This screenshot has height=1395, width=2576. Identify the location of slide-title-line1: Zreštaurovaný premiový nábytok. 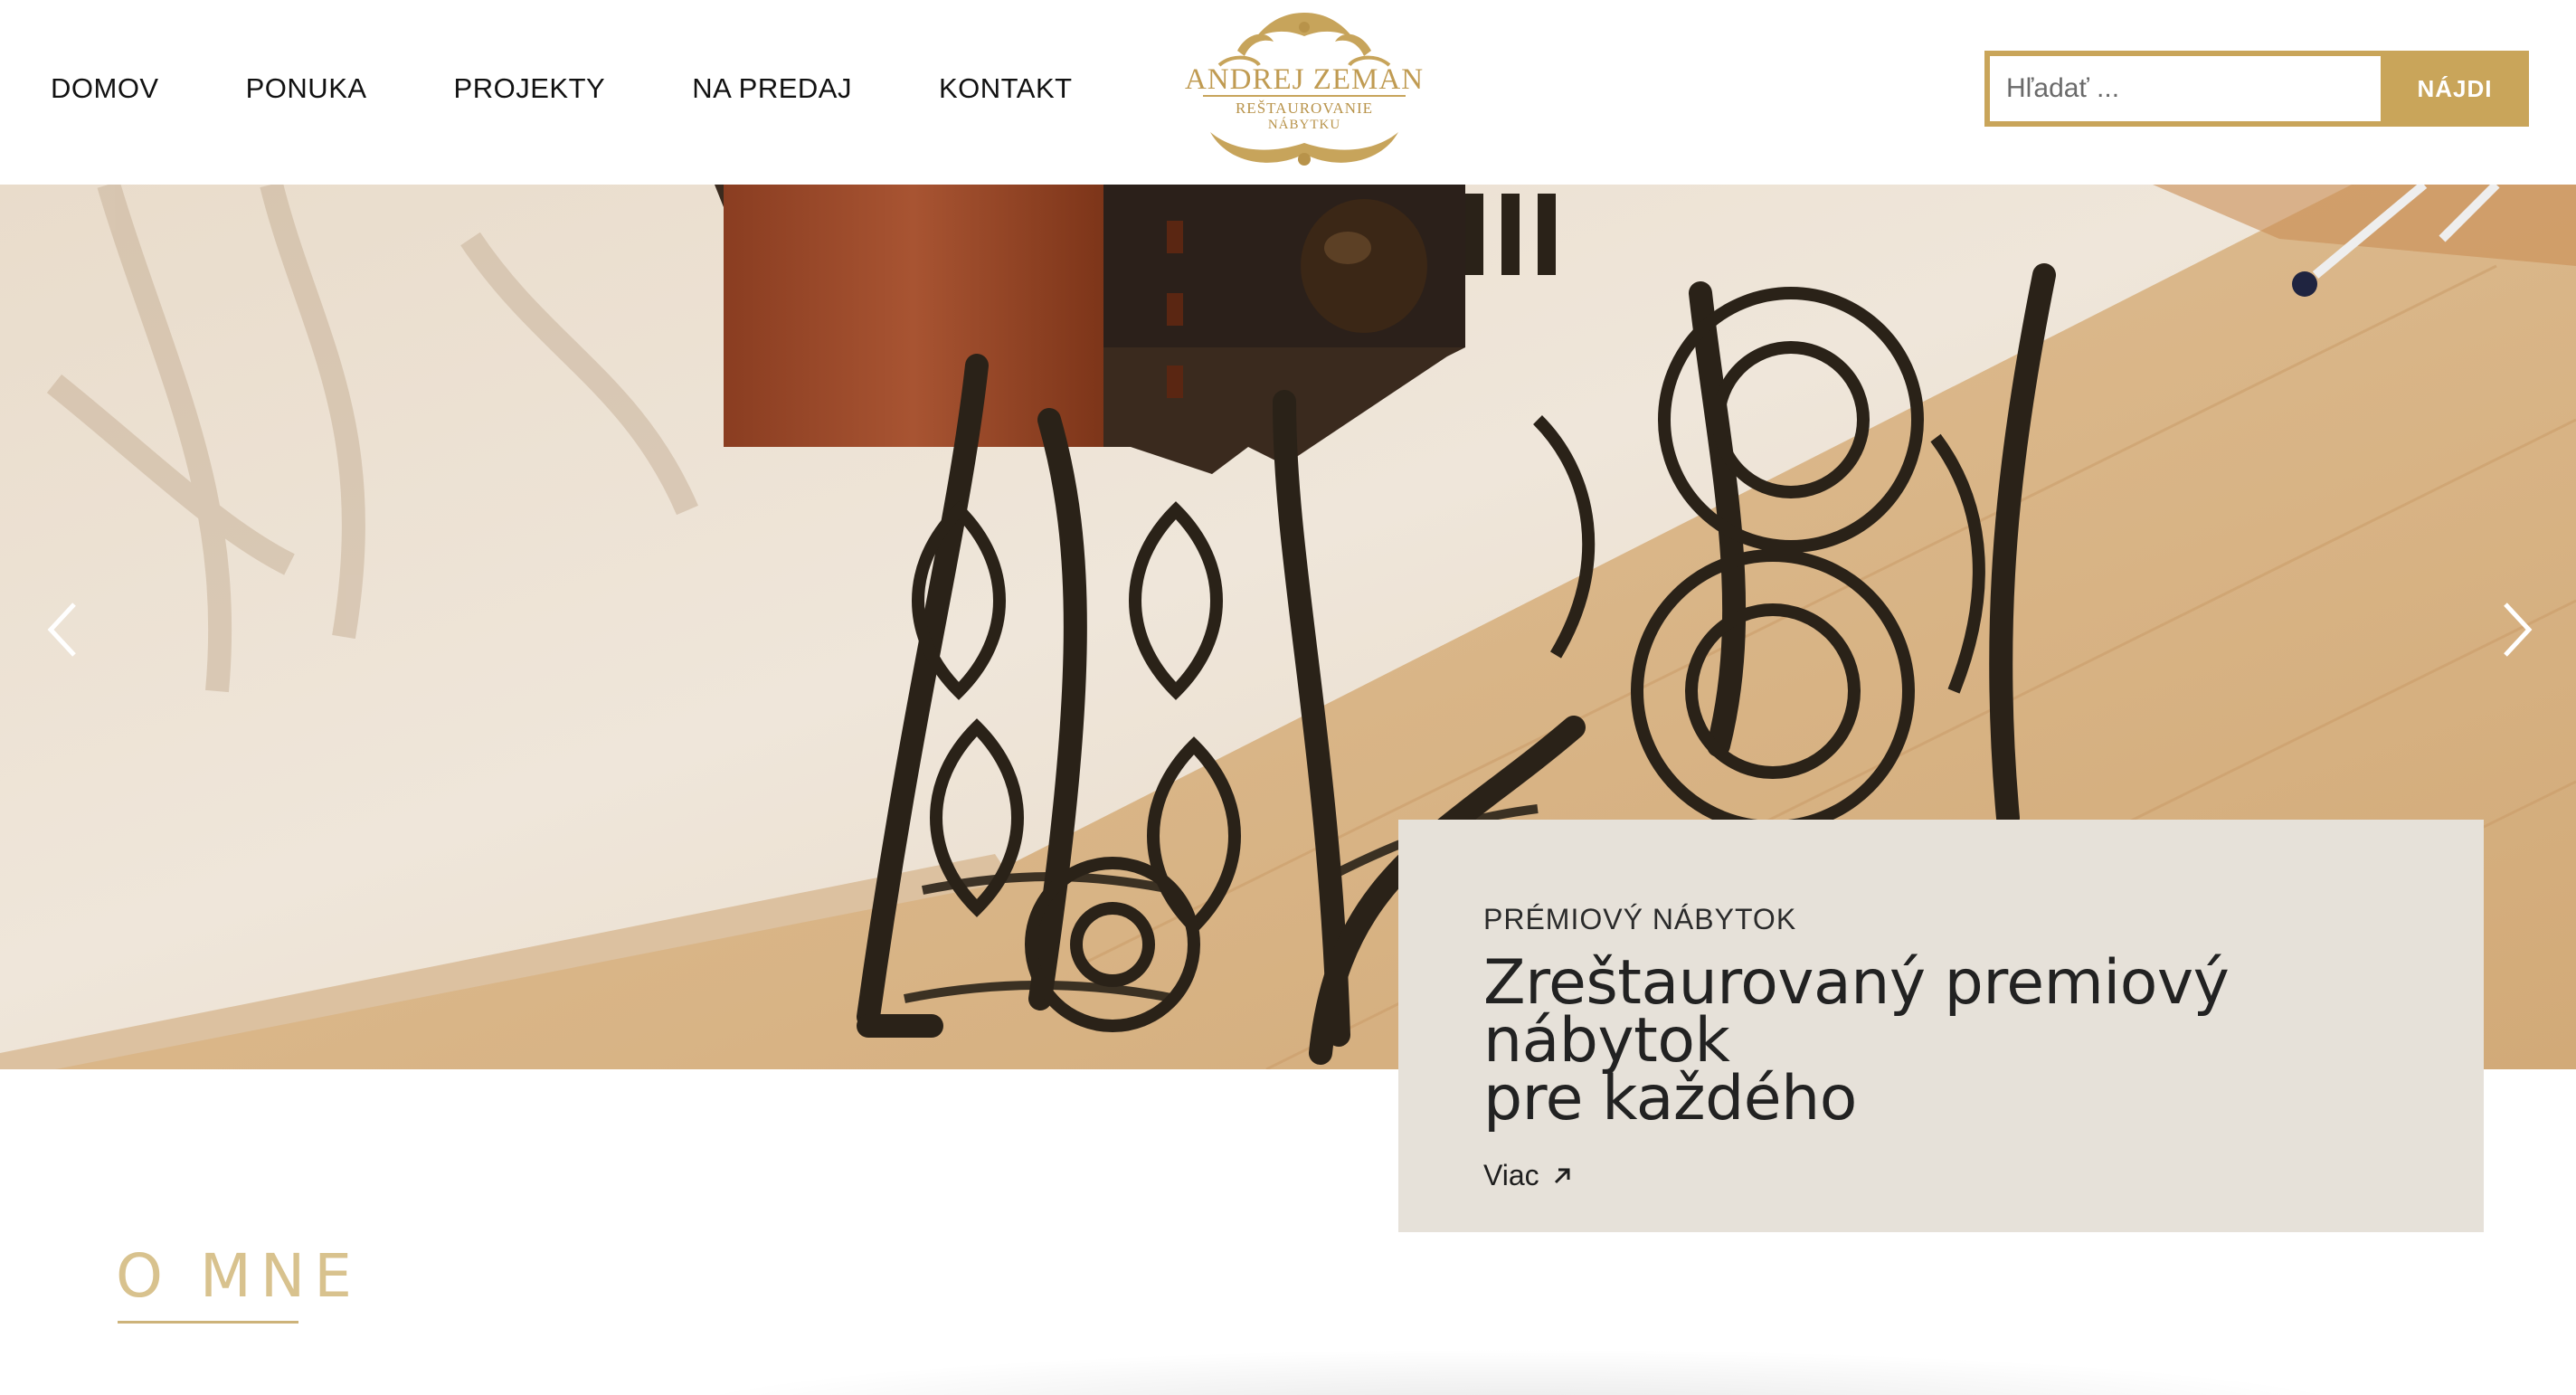
(1857, 1012).